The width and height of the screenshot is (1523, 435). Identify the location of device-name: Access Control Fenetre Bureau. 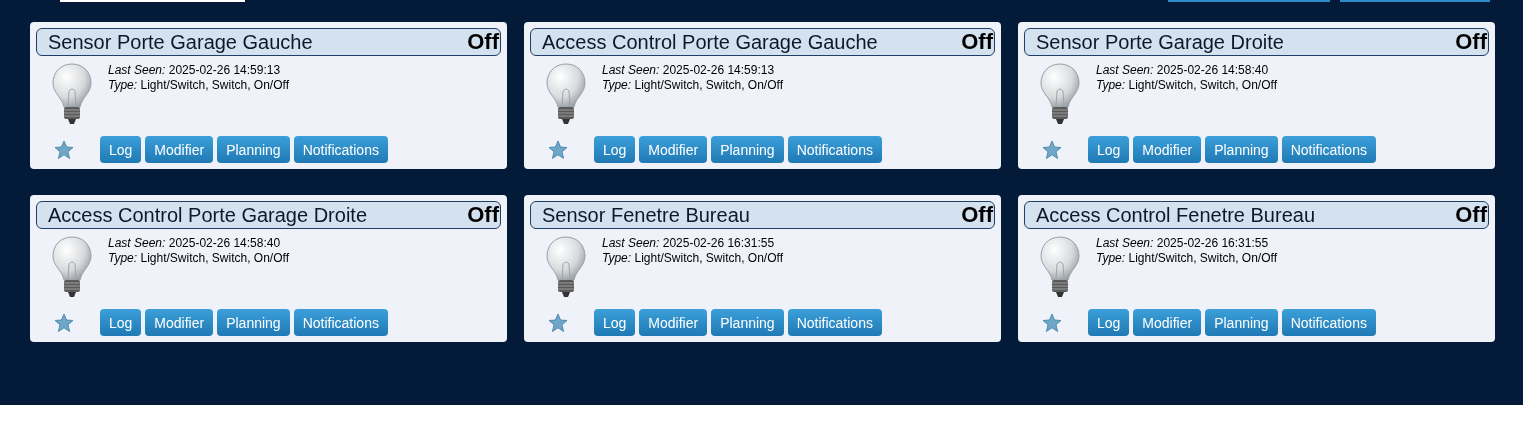
(1176, 215).